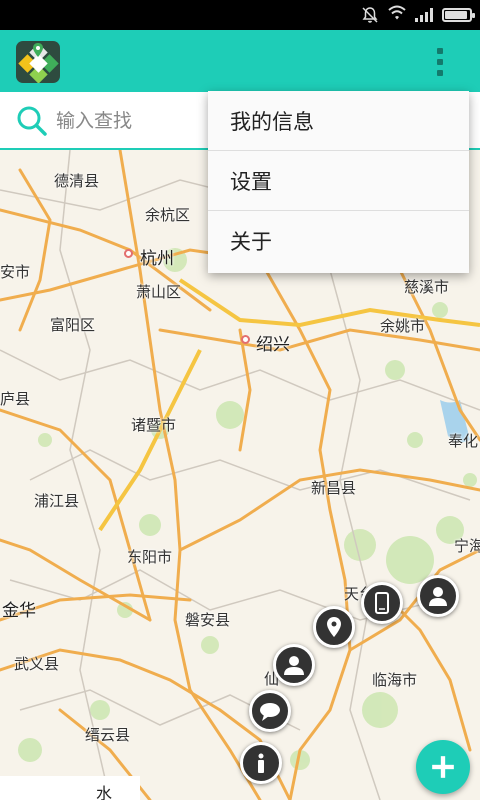 The height and width of the screenshot is (800, 480). Describe the element at coordinates (154, 425) in the screenshot. I see `map-label: 诸暨市` at that location.